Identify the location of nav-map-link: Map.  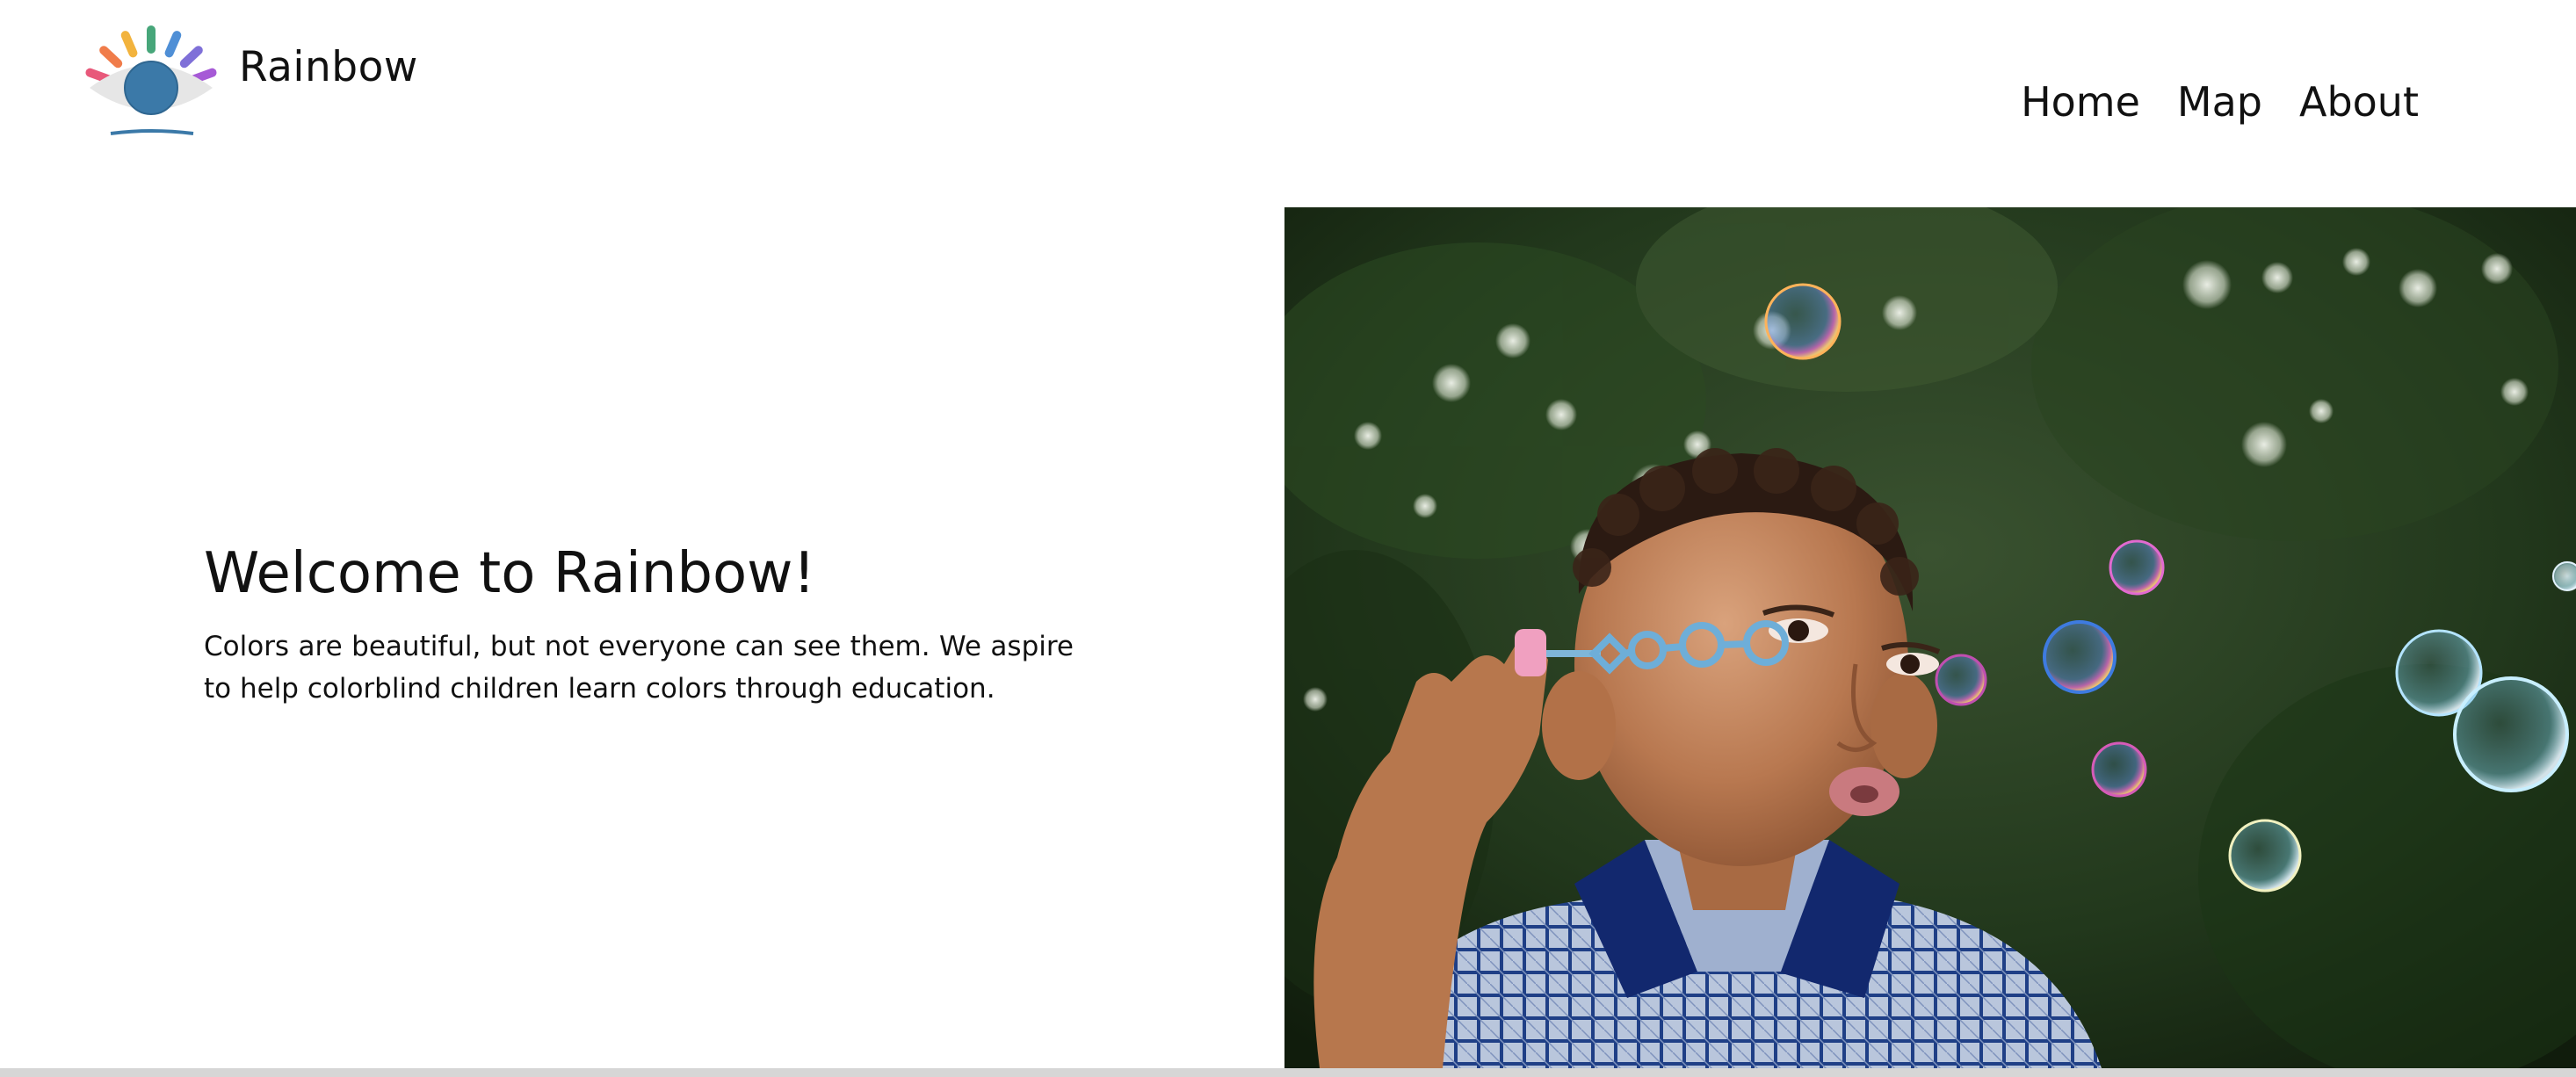
(2219, 102).